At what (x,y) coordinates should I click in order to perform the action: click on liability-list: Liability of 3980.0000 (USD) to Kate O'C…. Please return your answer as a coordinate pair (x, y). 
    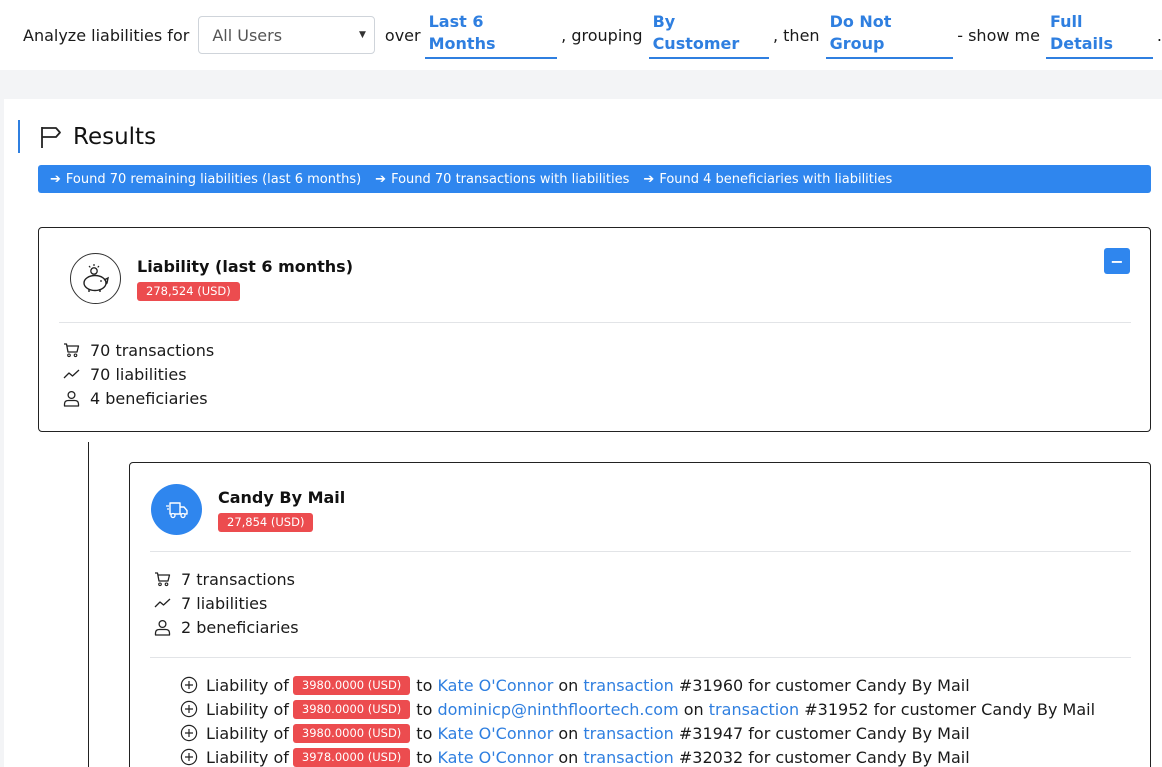
    Looking at the image, I should click on (637, 720).